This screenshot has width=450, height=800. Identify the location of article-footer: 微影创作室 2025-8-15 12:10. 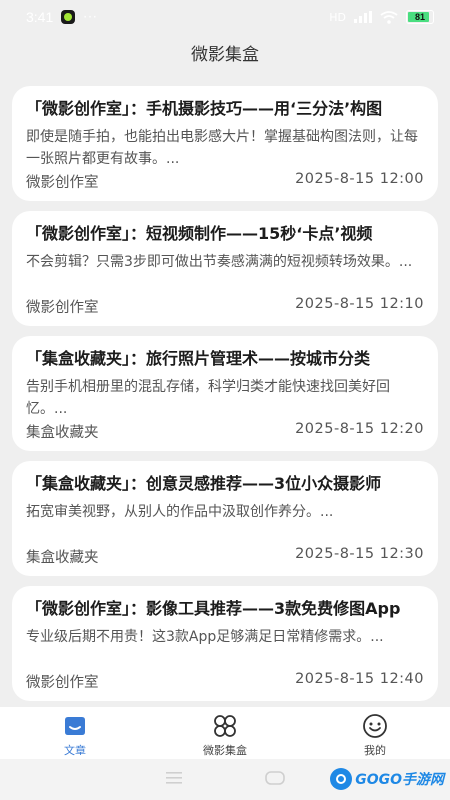
(225, 306).